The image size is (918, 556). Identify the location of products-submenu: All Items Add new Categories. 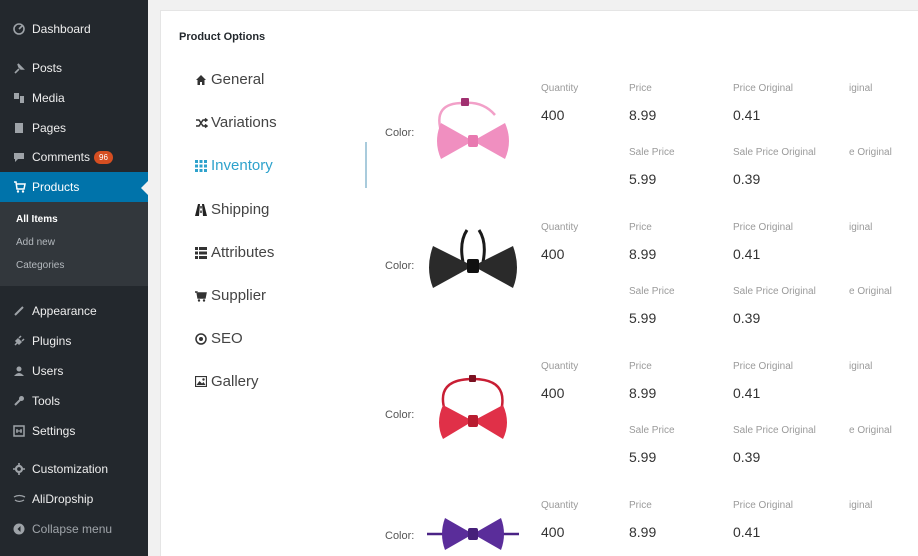
(74, 244).